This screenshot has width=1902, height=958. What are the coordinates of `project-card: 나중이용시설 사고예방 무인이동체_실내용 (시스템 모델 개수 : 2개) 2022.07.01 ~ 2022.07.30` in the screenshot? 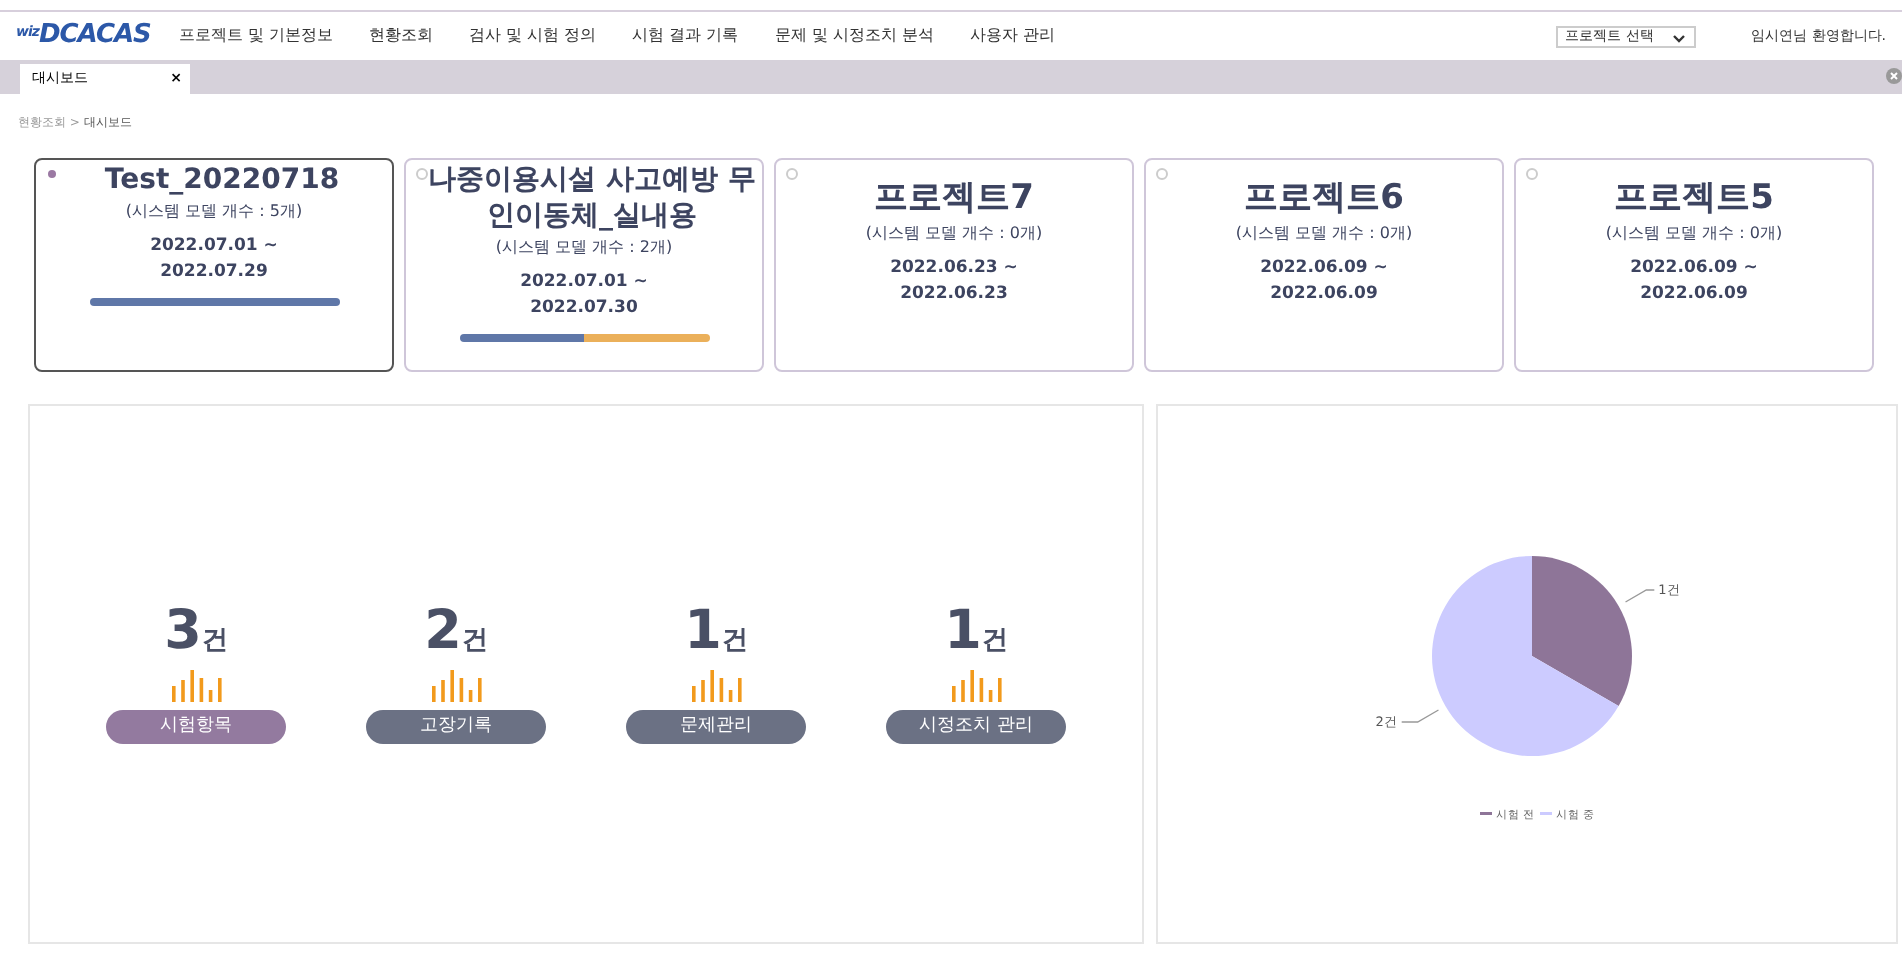 It's located at (584, 265).